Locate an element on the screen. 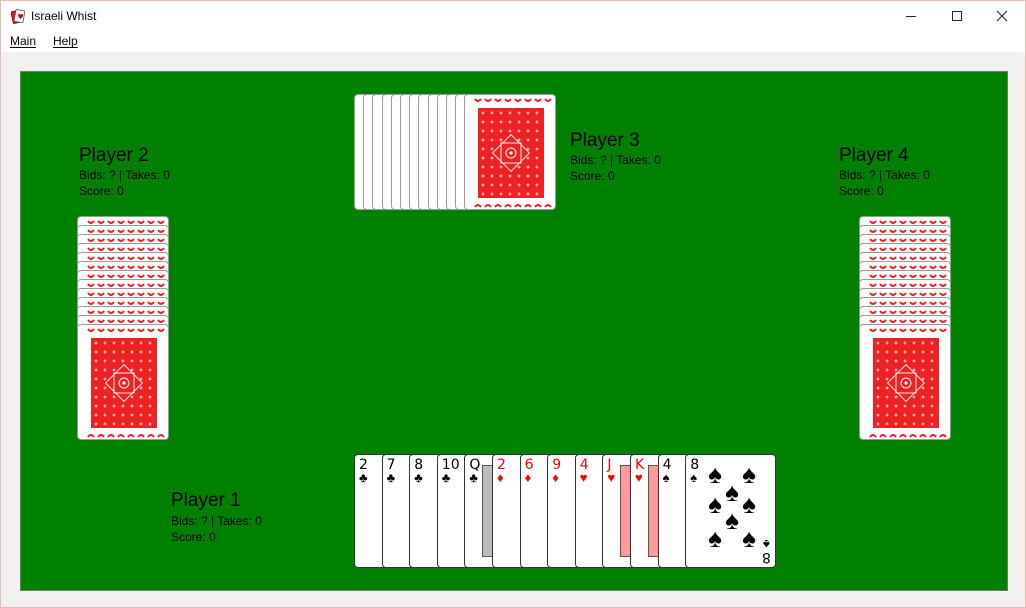  close-icon is located at coordinates (1002, 16).